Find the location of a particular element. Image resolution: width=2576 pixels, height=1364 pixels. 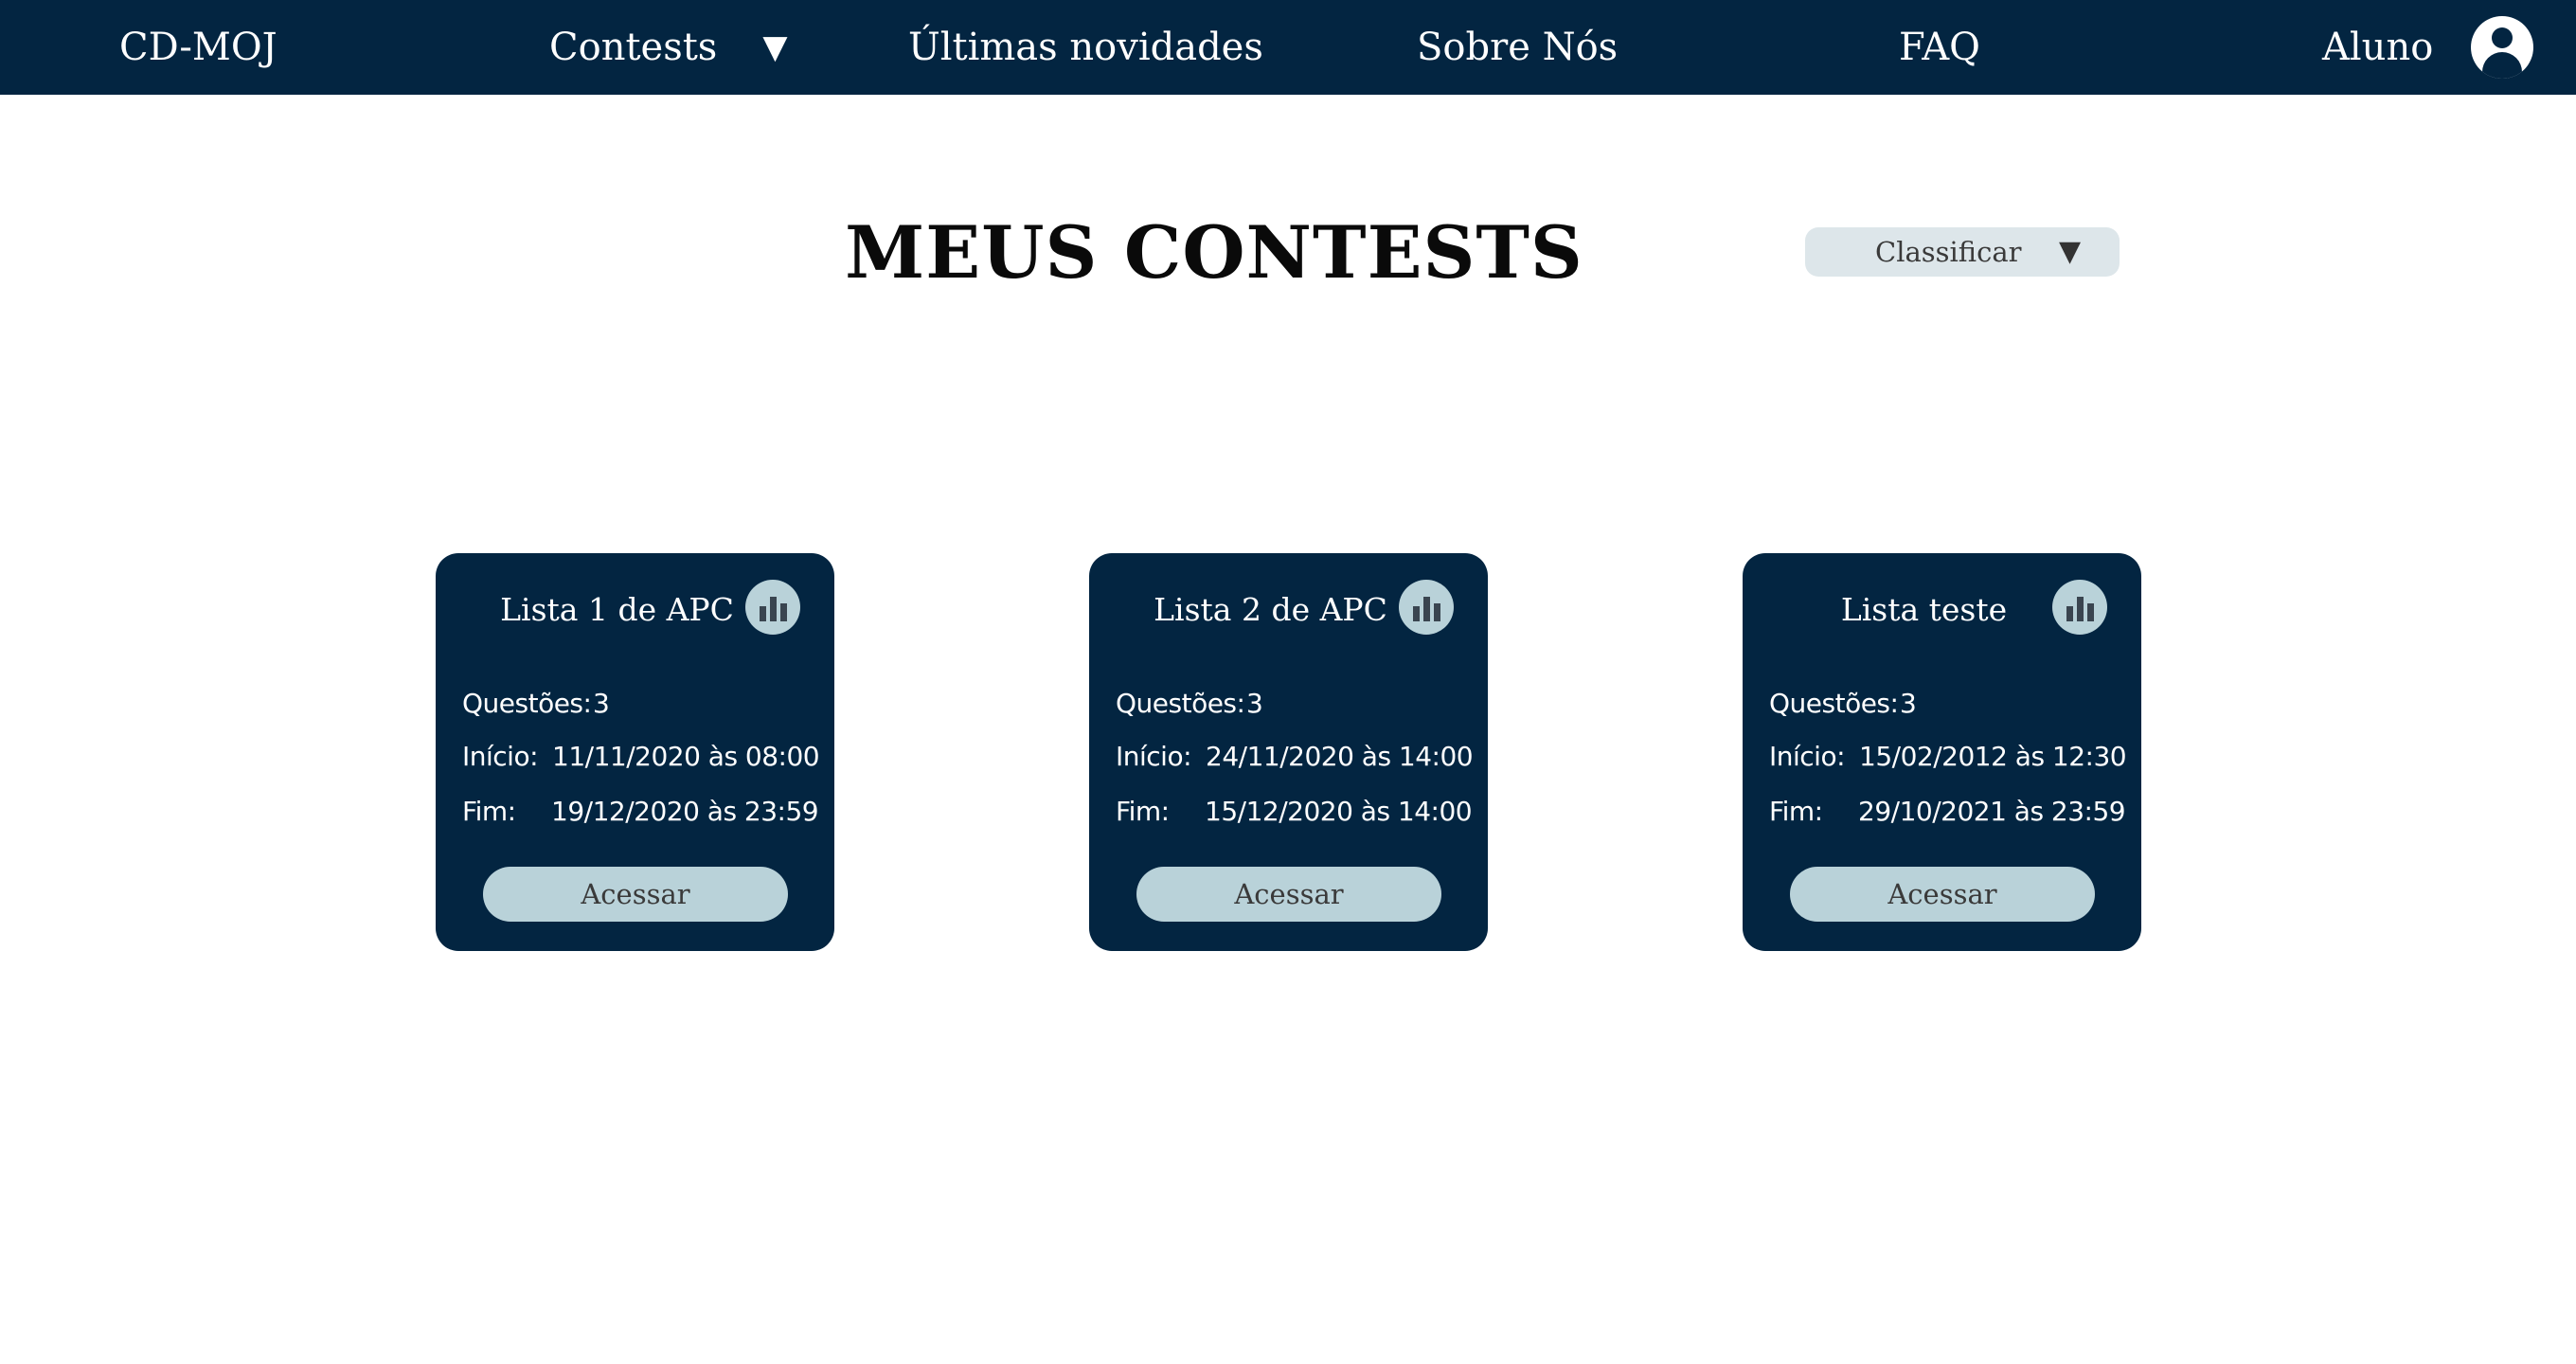

contest-title-text: Lista teste is located at coordinates (1924, 609).